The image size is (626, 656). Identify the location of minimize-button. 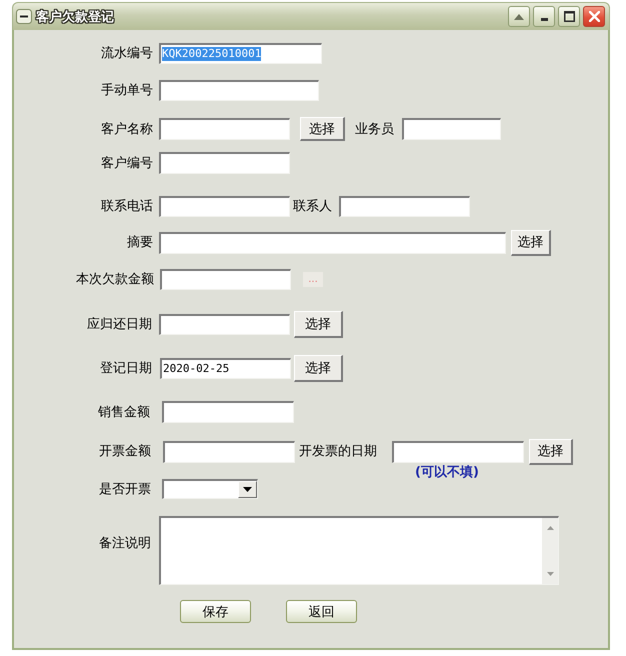
(544, 16).